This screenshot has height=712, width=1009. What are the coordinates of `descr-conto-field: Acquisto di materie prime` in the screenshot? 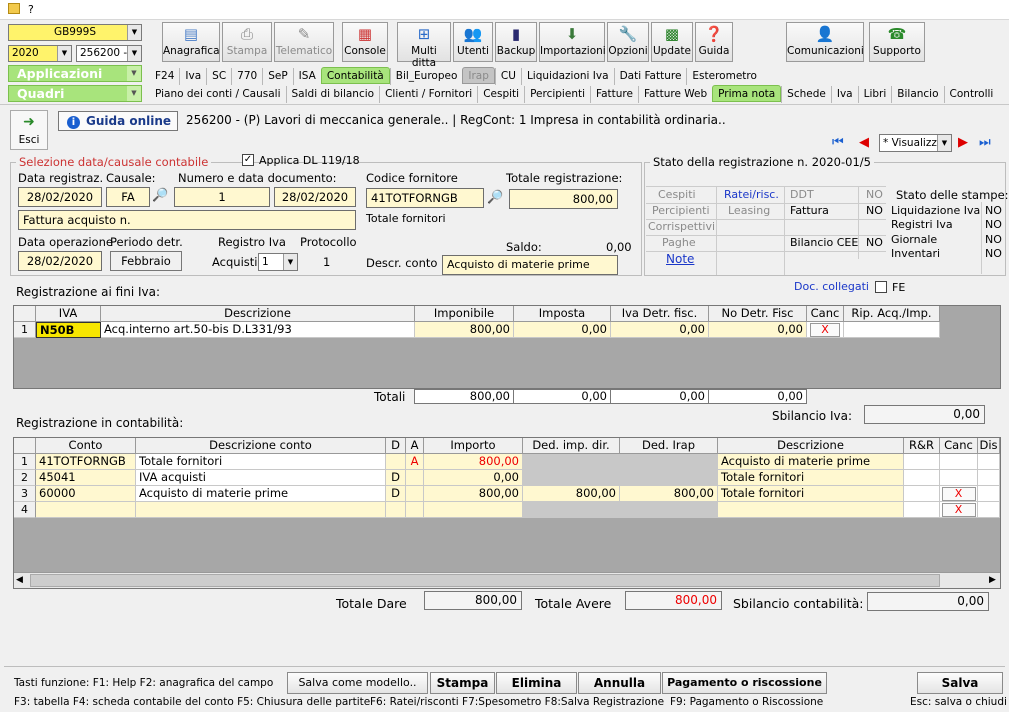 It's located at (530, 265).